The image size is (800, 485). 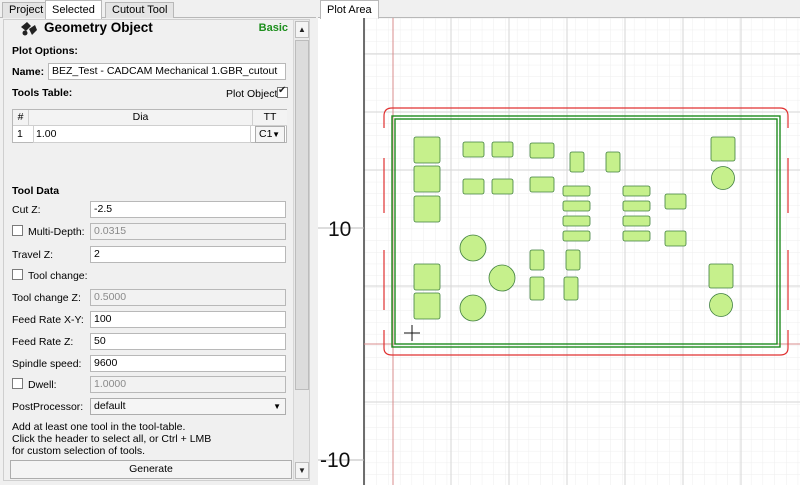 What do you see at coordinates (266, 134) in the screenshot?
I see `tool-type-value: C1` at bounding box center [266, 134].